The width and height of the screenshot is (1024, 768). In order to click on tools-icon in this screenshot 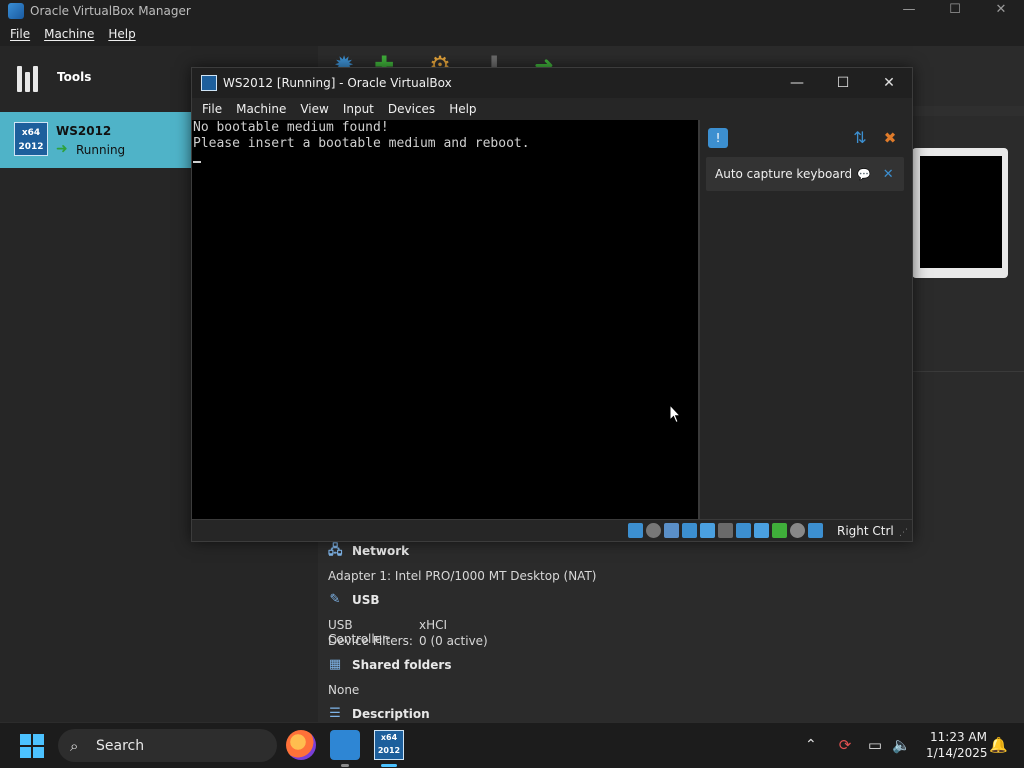, I will do `click(32, 77)`.